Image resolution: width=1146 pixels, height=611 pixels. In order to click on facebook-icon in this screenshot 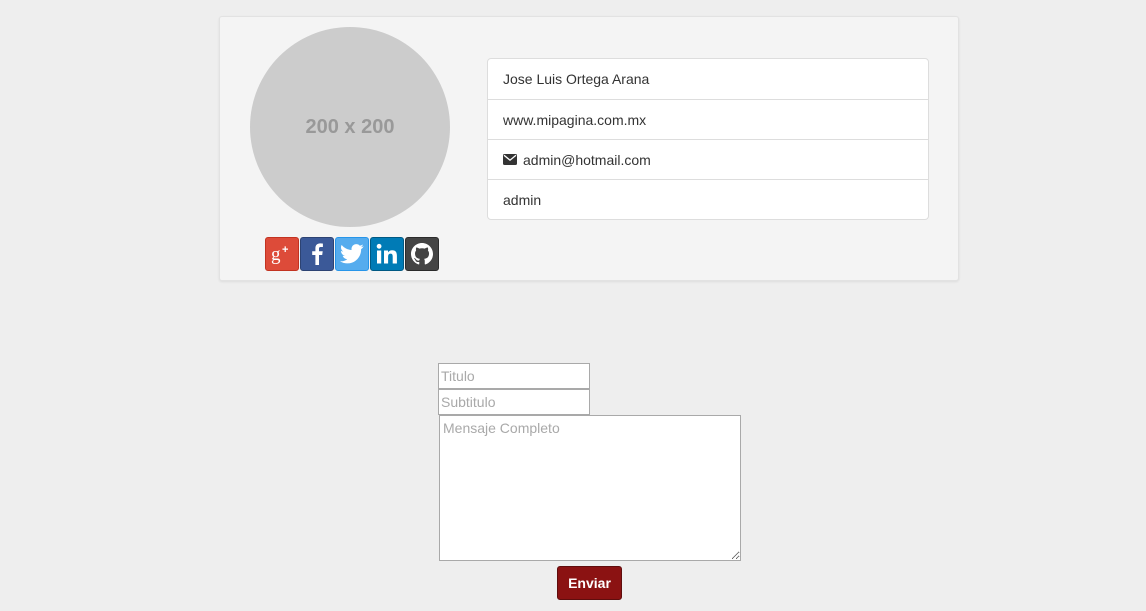, I will do `click(317, 254)`.